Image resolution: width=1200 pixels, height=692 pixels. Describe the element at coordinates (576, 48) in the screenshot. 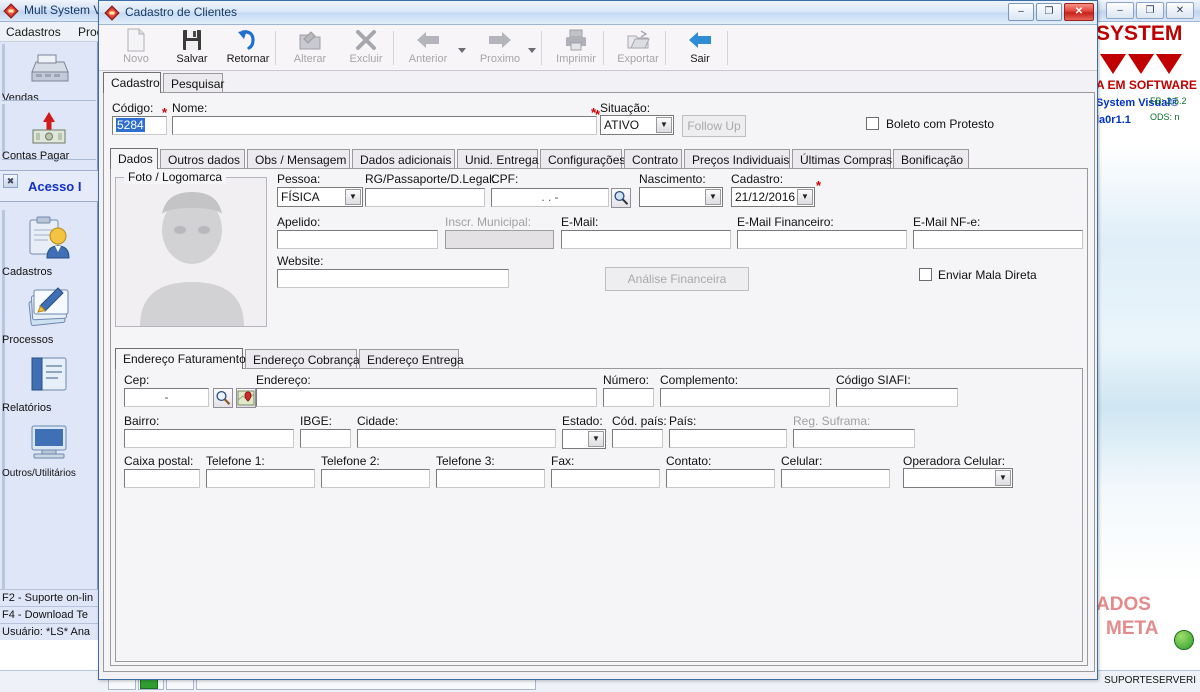

I see `toolbar-imprimir-button: Imprimir` at that location.